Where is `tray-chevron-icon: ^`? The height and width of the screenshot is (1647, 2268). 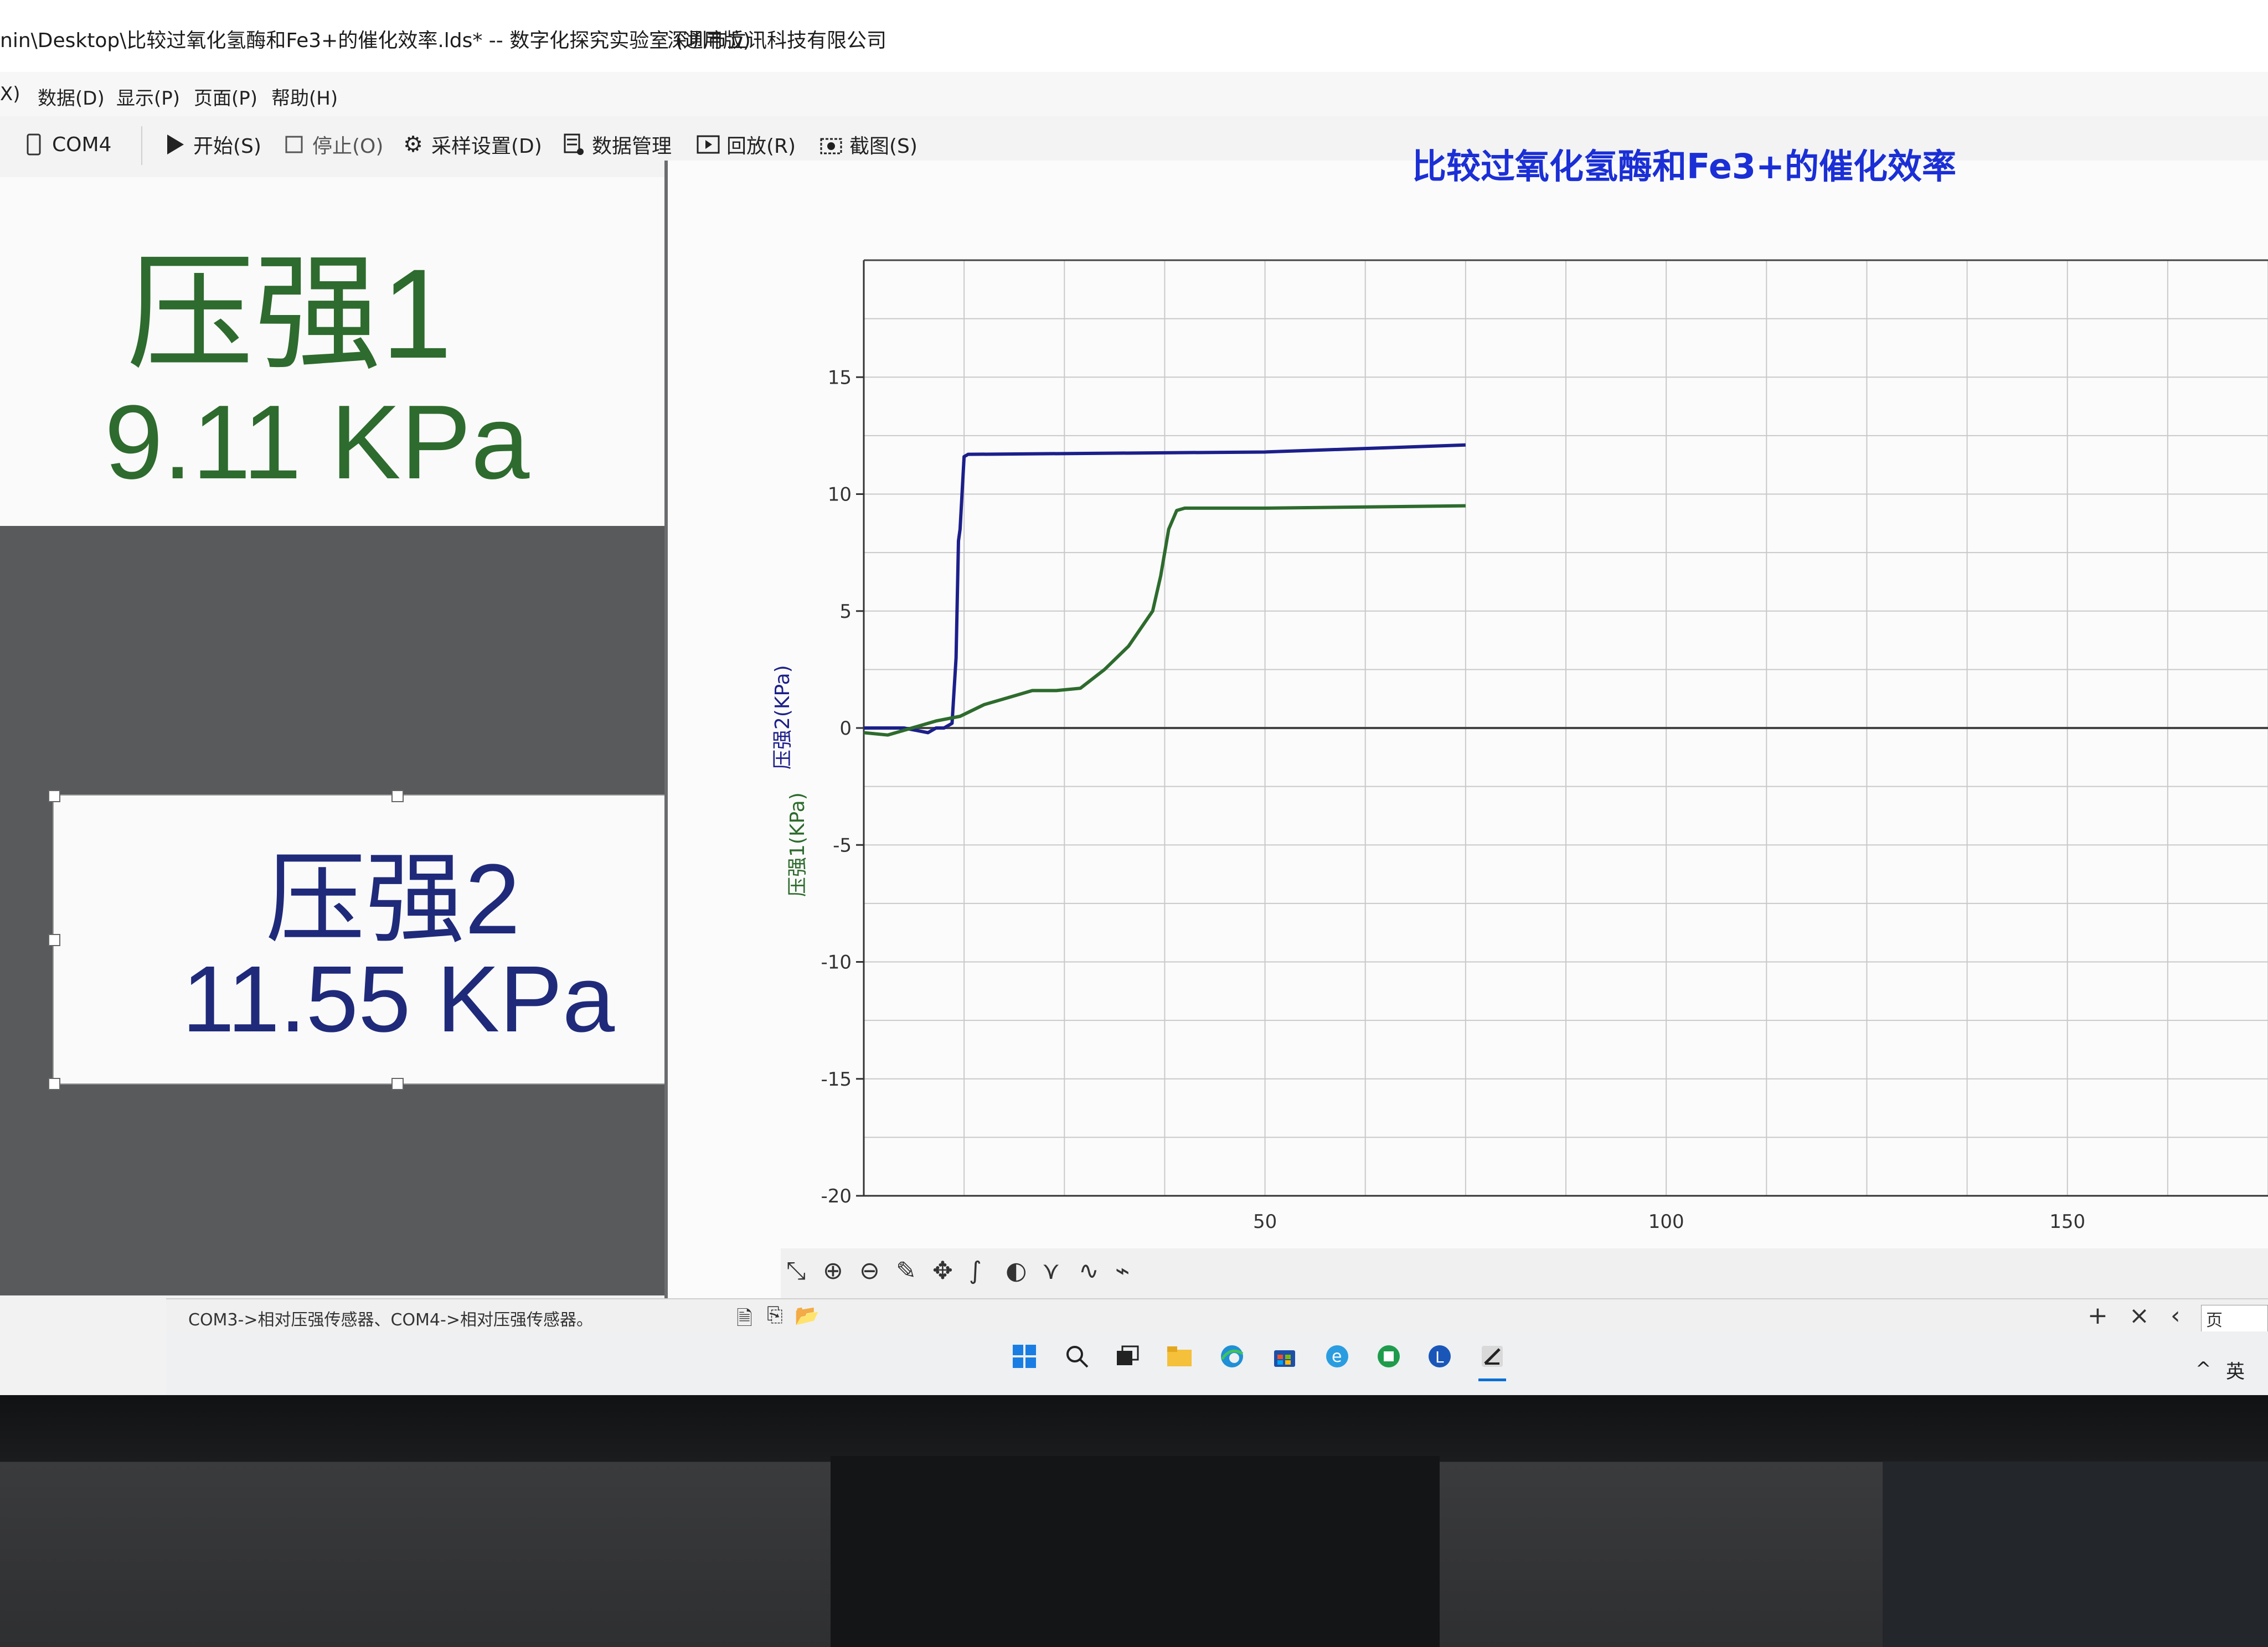
tray-chevron-icon: ^ is located at coordinates (2203, 1369).